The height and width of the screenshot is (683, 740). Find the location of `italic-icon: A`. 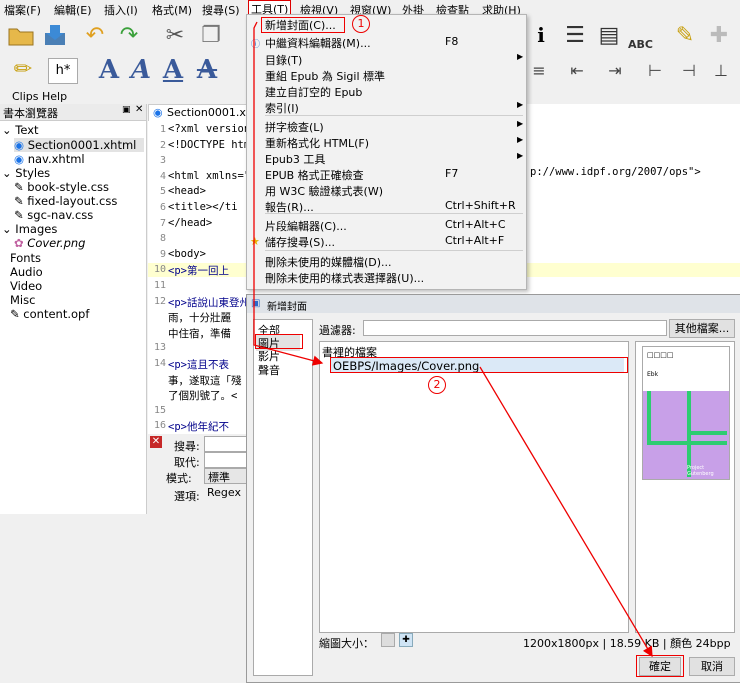

italic-icon: A is located at coordinates (141, 70).